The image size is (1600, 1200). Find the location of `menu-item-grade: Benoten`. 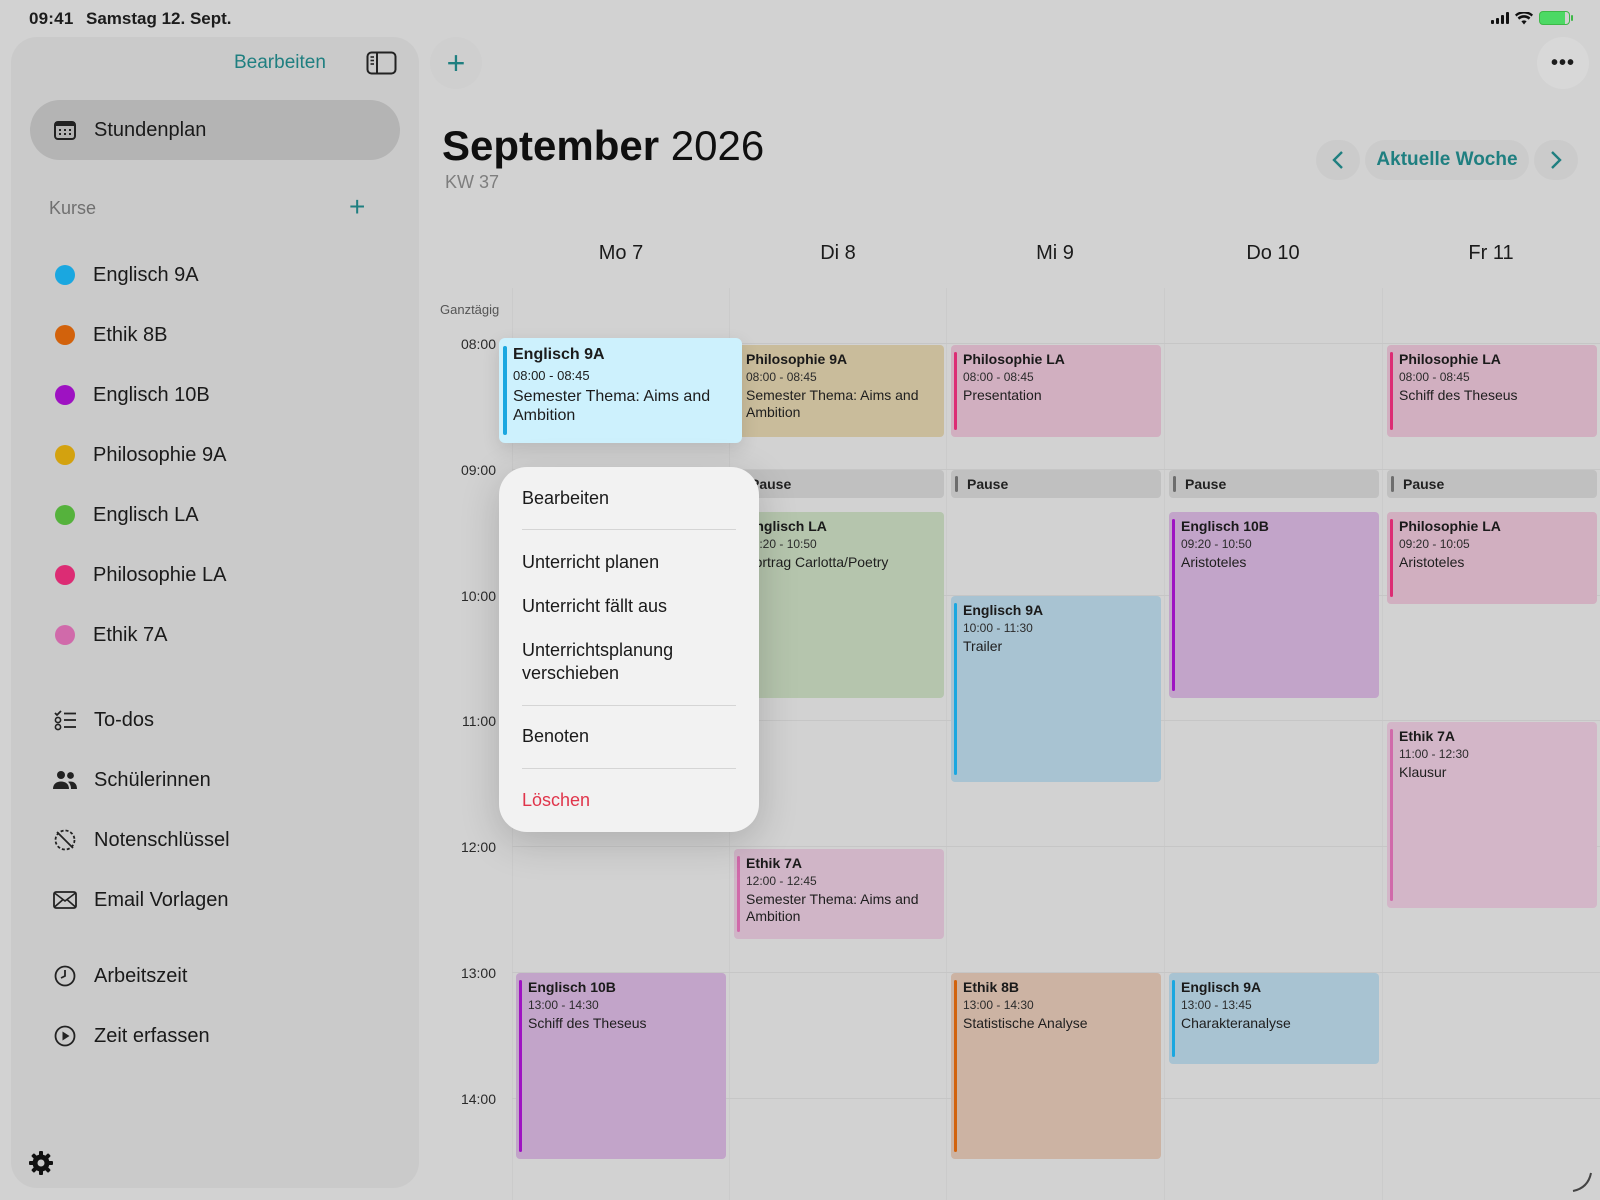

menu-item-grade: Benoten is located at coordinates (555, 736).